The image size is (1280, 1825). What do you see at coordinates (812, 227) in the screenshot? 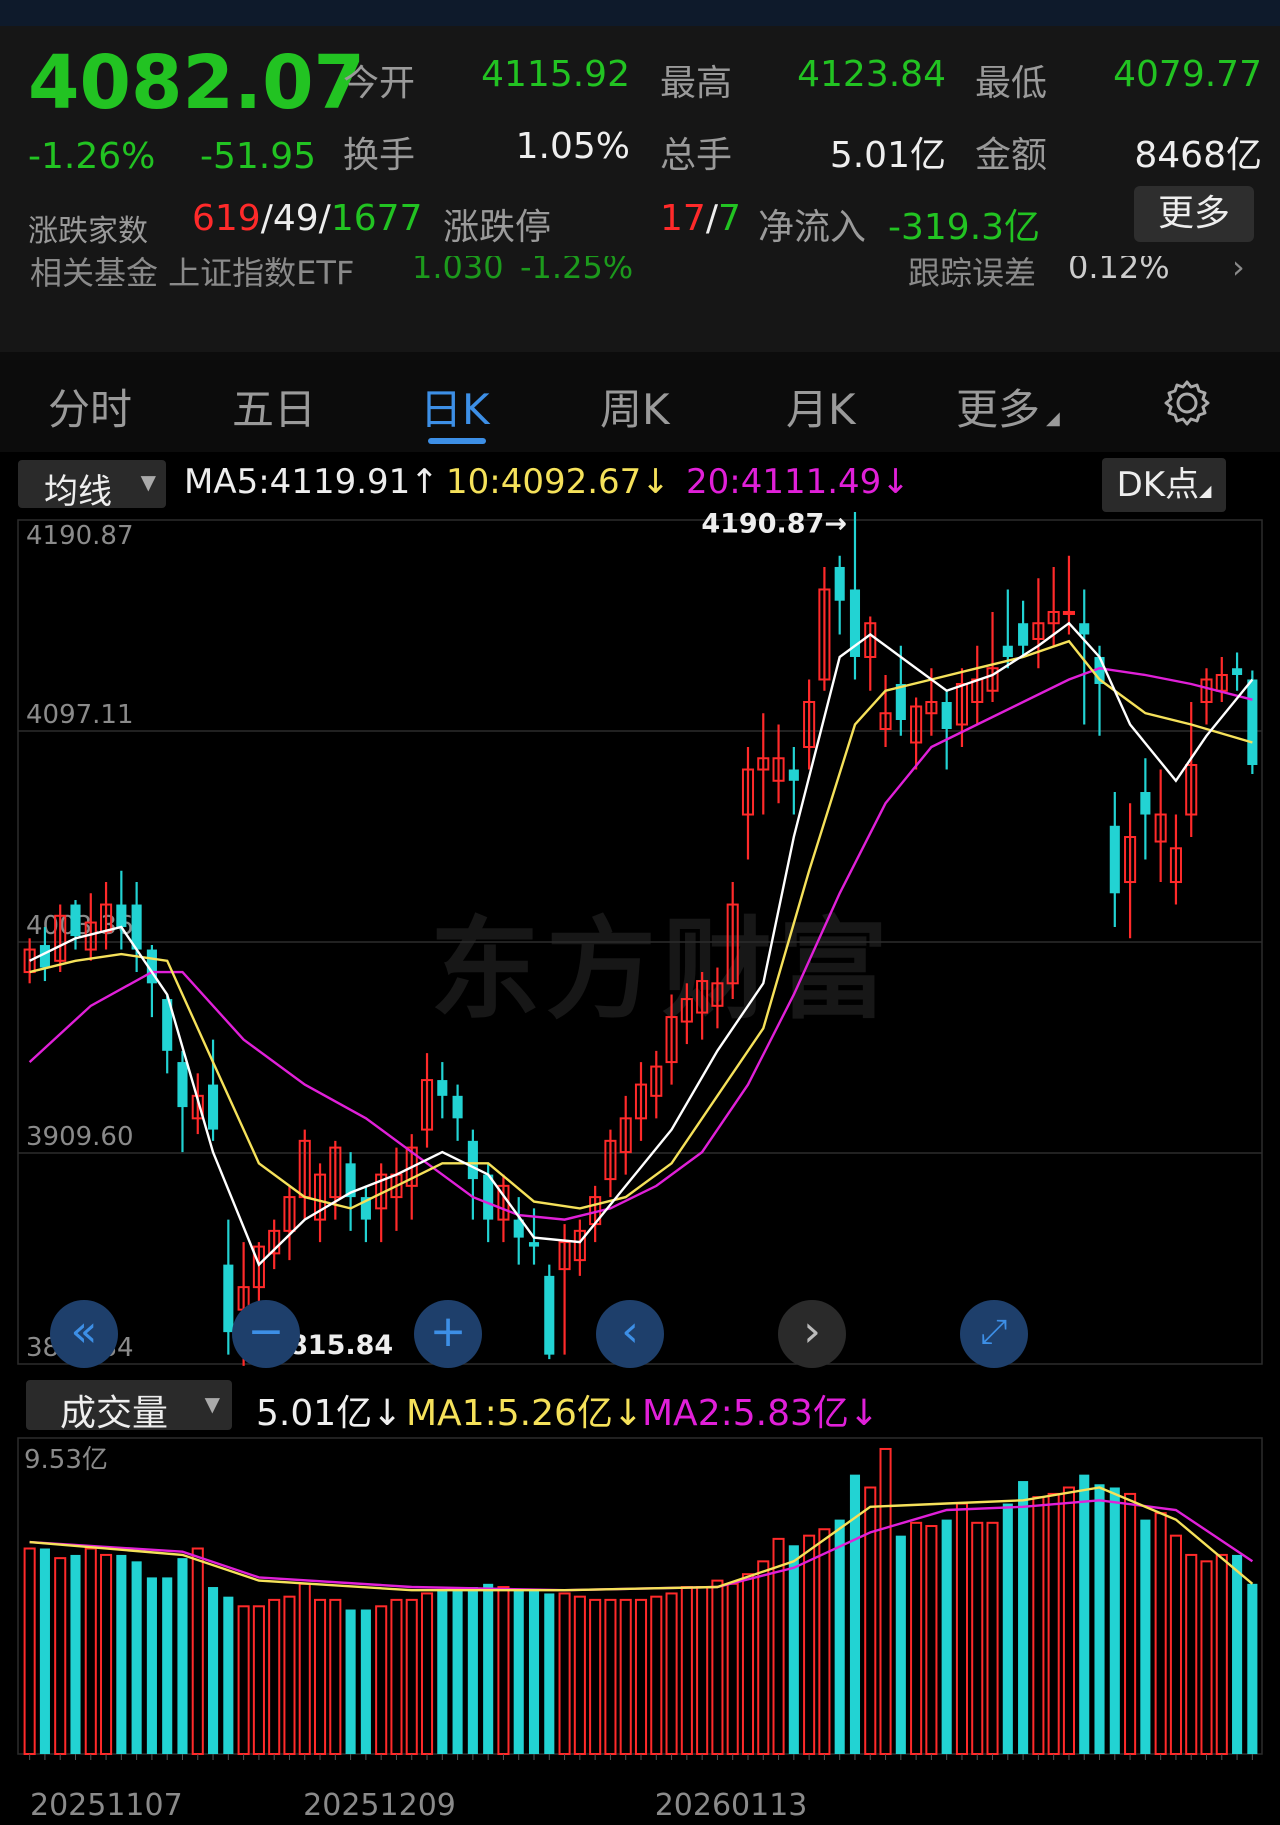
I see `inflow-label: 净流入` at bounding box center [812, 227].